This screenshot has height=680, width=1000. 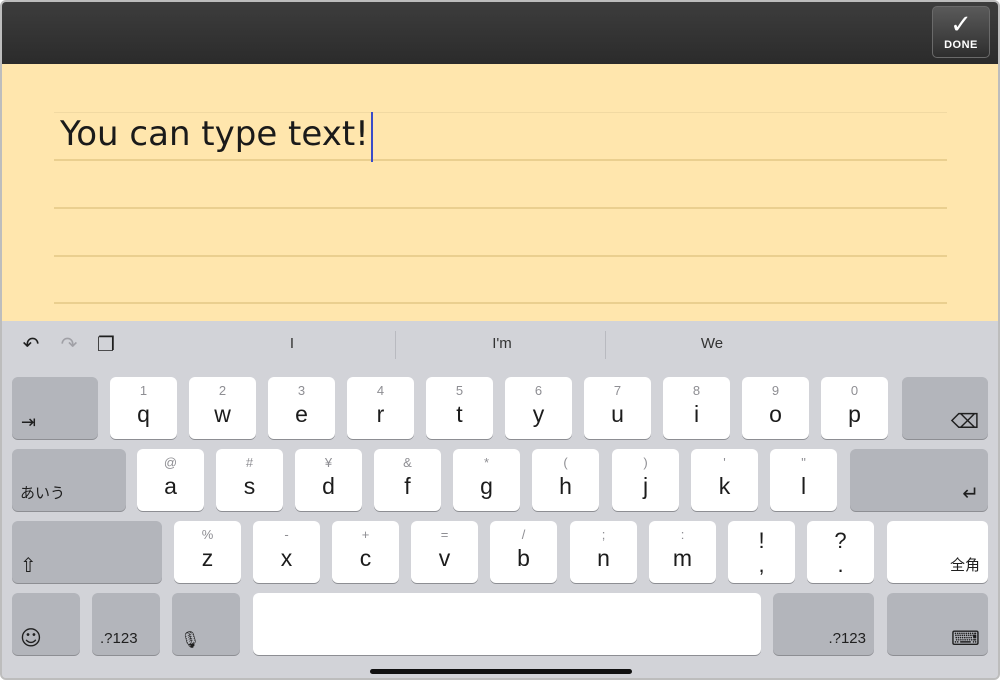 What do you see at coordinates (328, 480) in the screenshot?
I see `key-d: ¥ d` at bounding box center [328, 480].